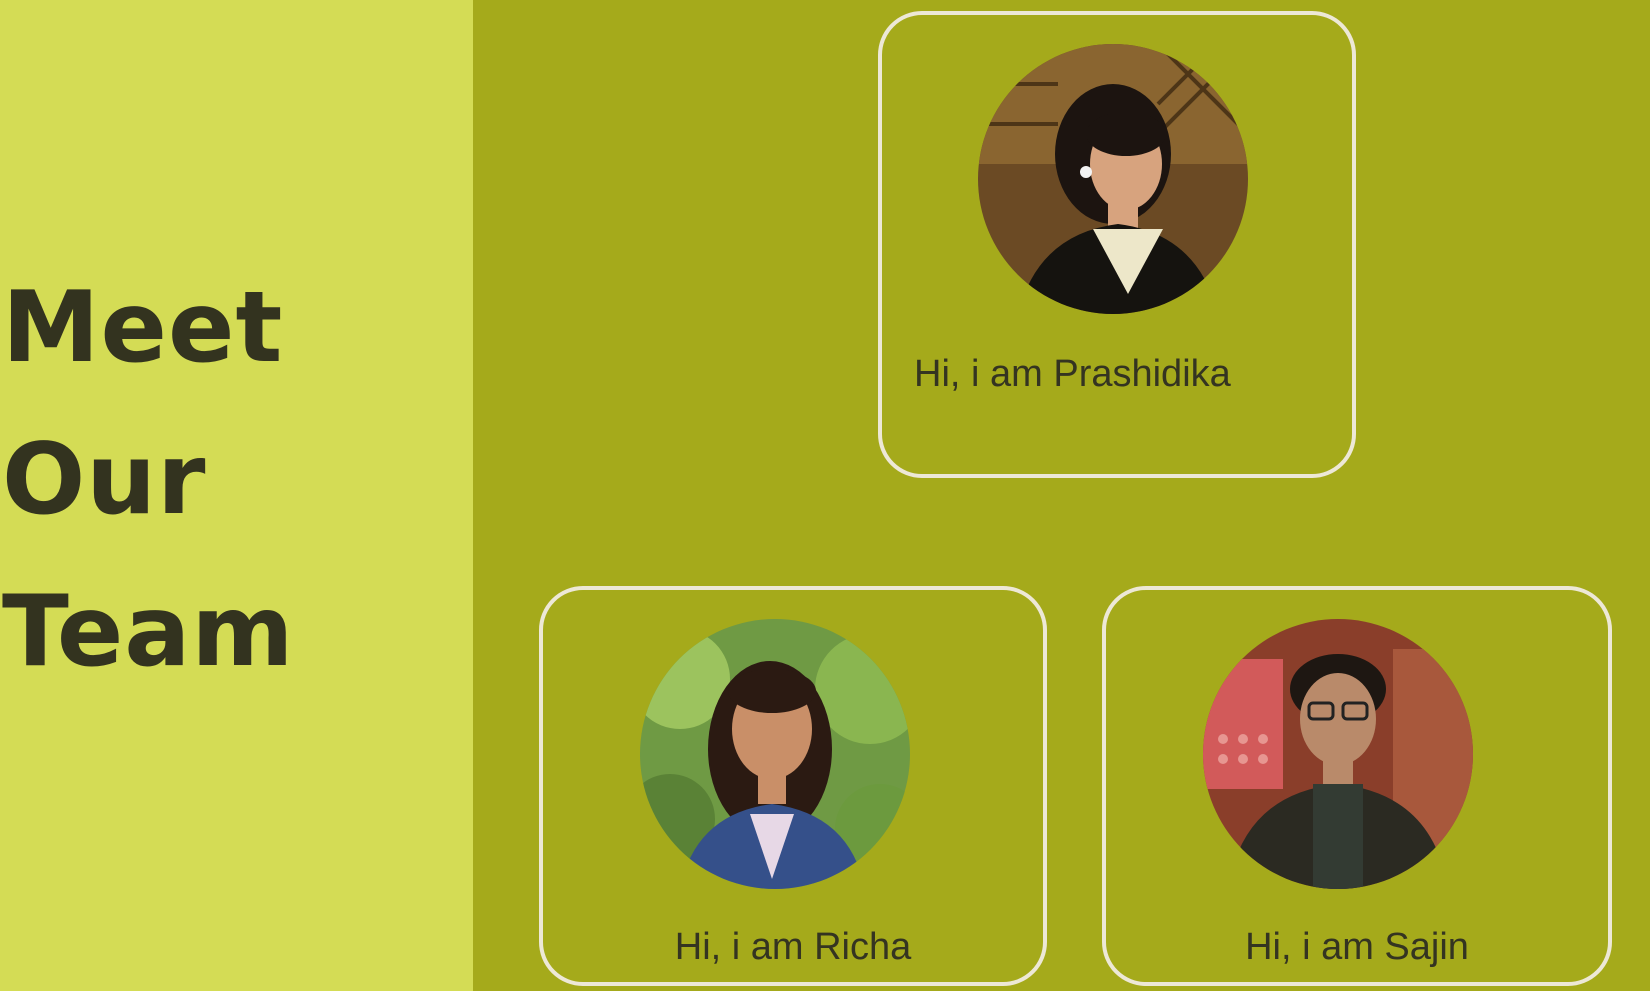 The width and height of the screenshot is (1650, 991). What do you see at coordinates (1072, 374) in the screenshot?
I see `member-greeting: Hi, i am Prashidika` at bounding box center [1072, 374].